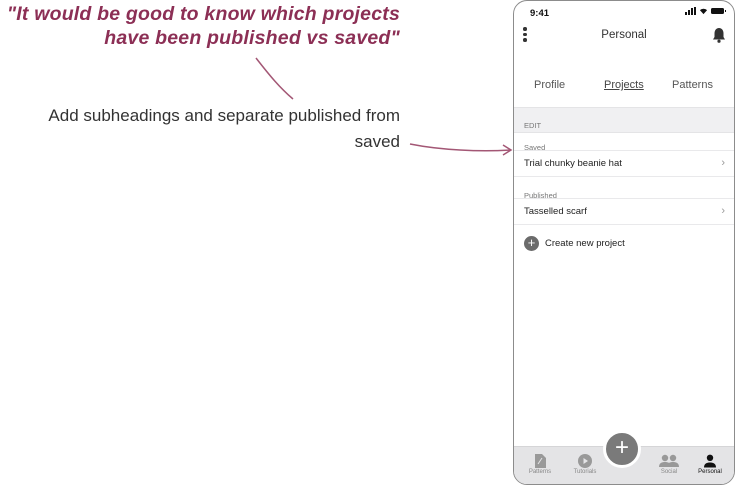 The width and height of the screenshot is (738, 488). Describe the element at coordinates (531, 243) in the screenshot. I see `plus-circle-icon: +` at that location.